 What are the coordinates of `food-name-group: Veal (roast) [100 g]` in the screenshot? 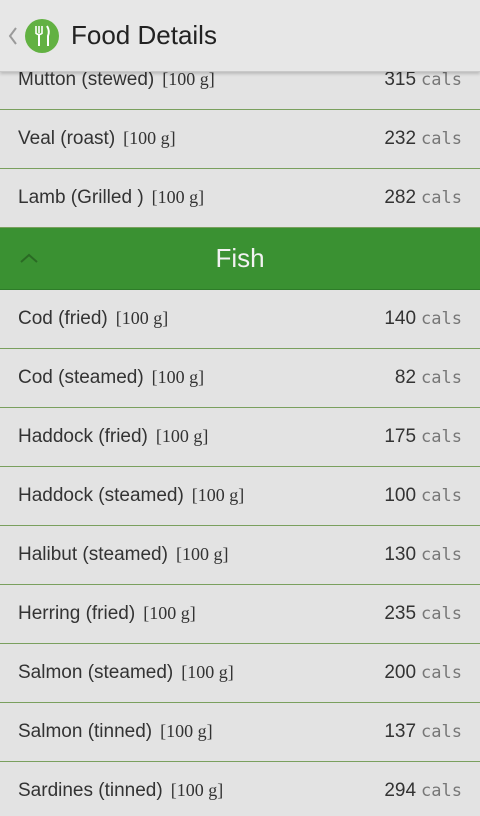 It's located at (97, 139).